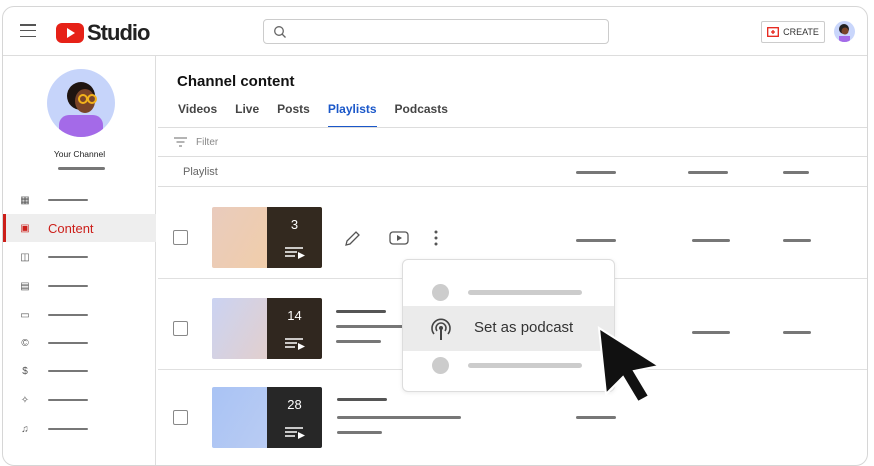  I want to click on video-add-icon, so click(773, 32).